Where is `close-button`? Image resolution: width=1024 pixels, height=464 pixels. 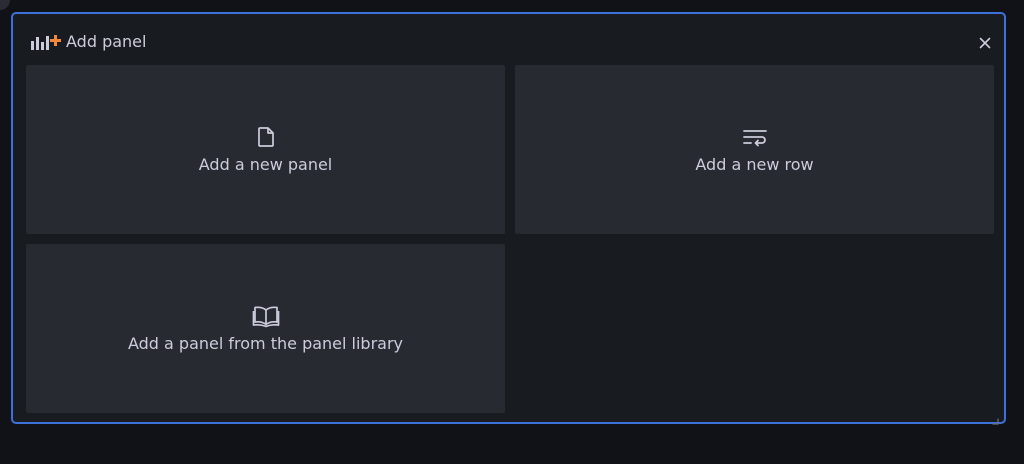
close-button is located at coordinates (985, 43).